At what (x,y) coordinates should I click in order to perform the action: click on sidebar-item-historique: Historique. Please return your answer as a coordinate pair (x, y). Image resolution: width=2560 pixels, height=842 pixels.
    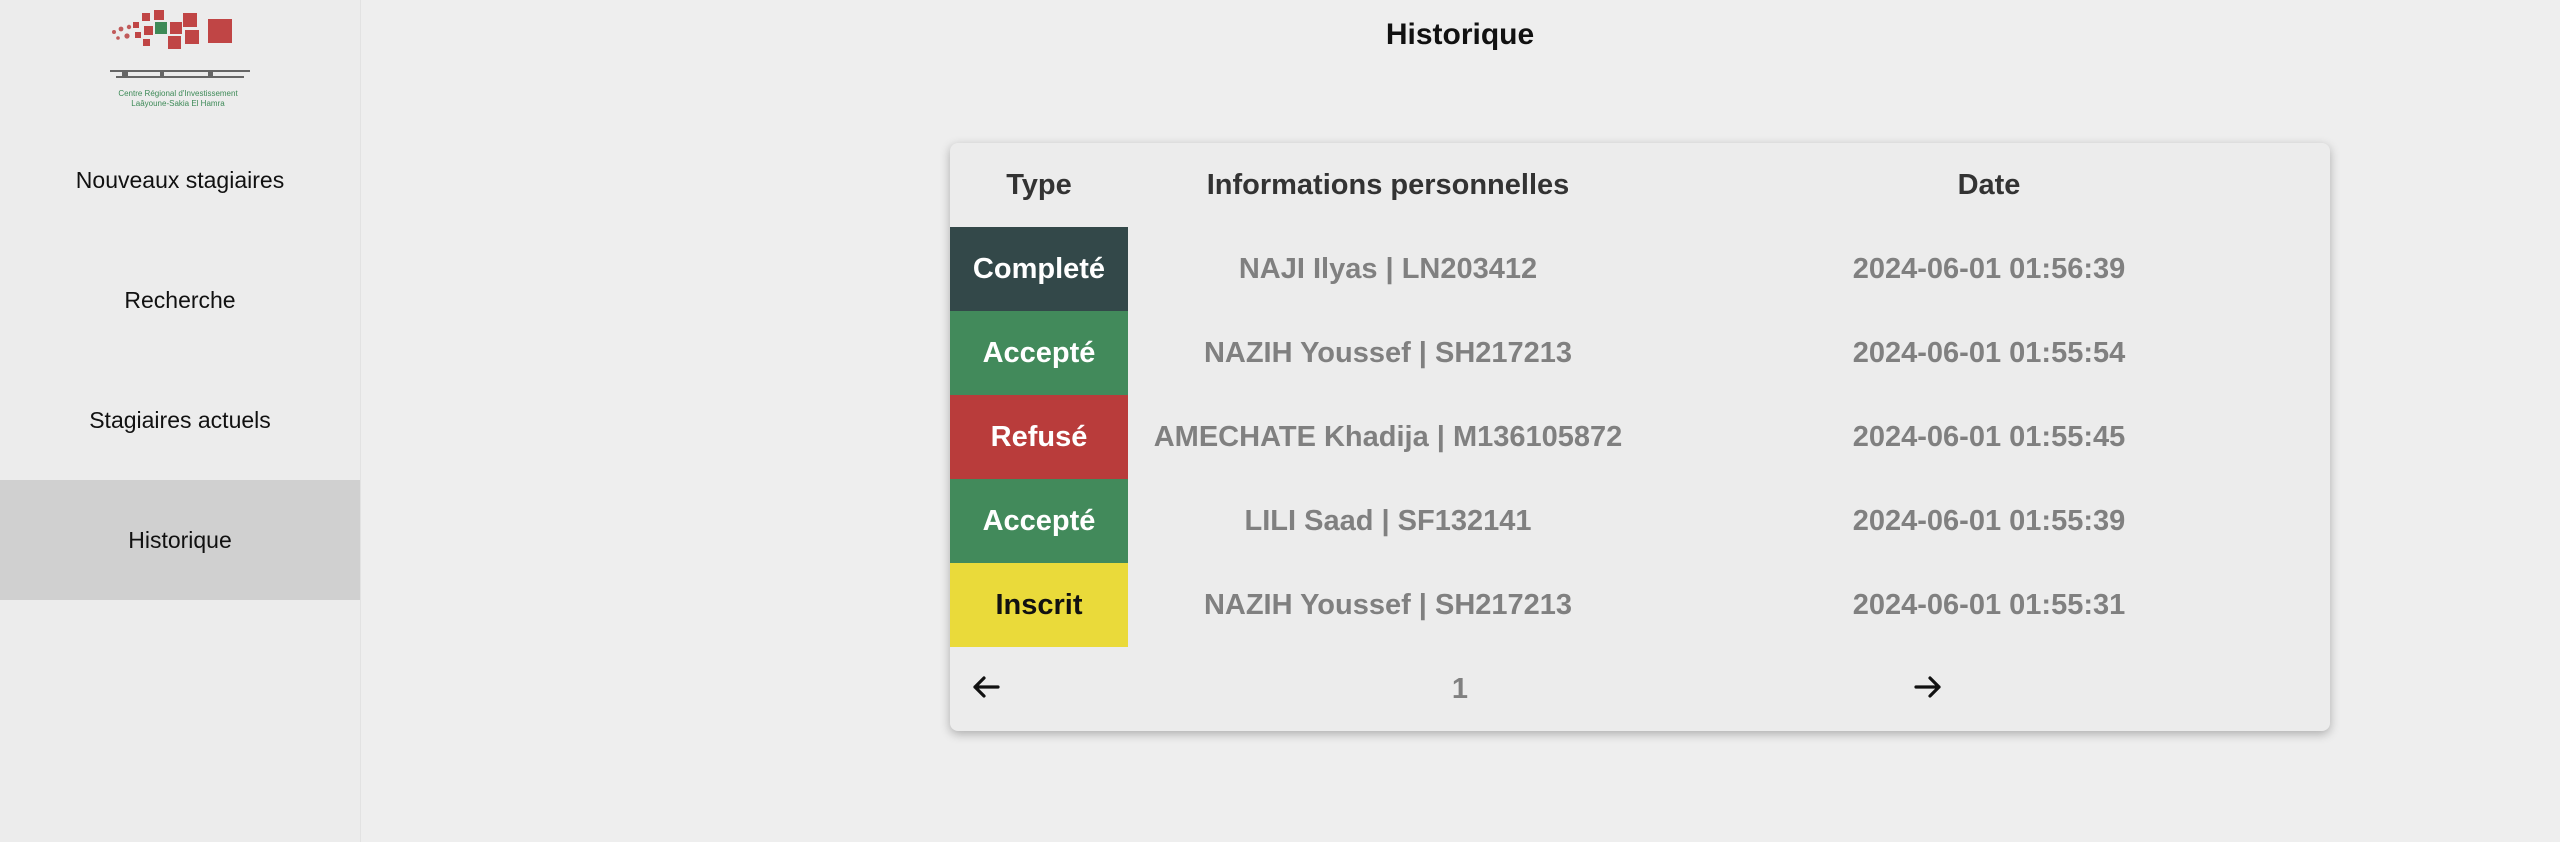
    Looking at the image, I should click on (180, 540).